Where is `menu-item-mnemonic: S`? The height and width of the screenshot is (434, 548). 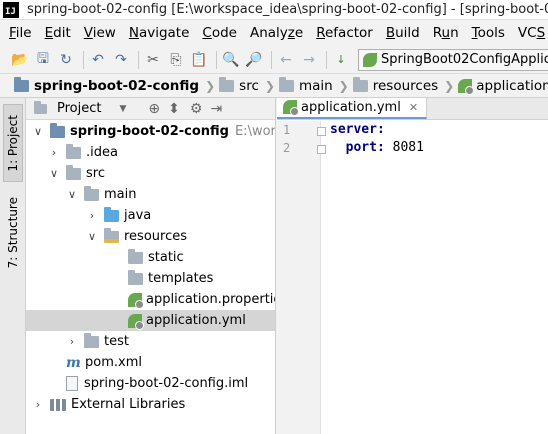
menu-item-mnemonic: S is located at coordinates (541, 33).